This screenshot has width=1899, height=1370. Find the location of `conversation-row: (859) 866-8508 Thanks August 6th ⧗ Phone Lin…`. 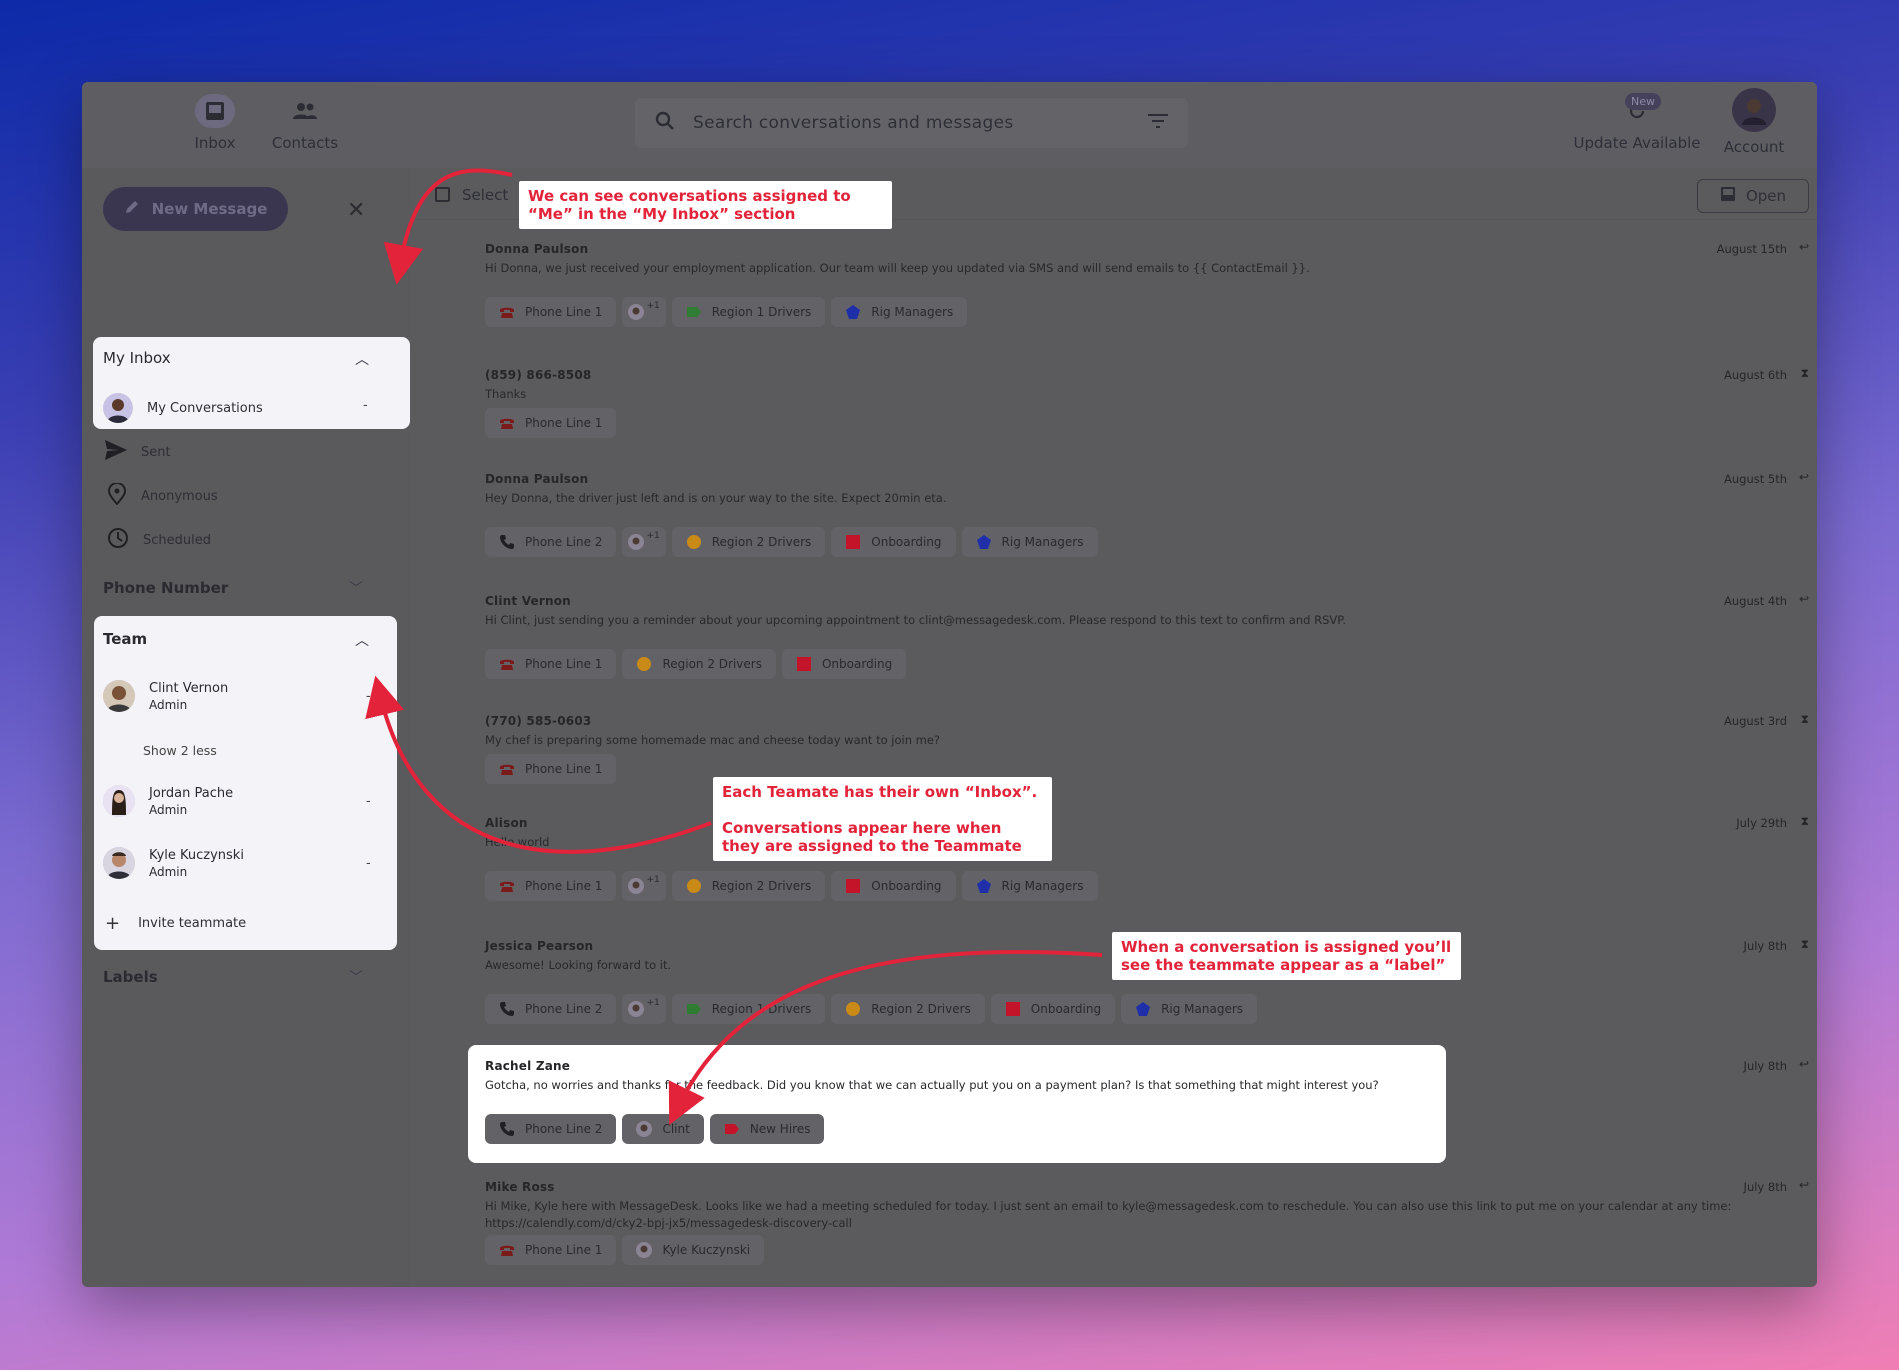

conversation-row: (859) 866-8508 Thanks August 6th ⧗ Phone Lin… is located at coordinates (1113, 422).